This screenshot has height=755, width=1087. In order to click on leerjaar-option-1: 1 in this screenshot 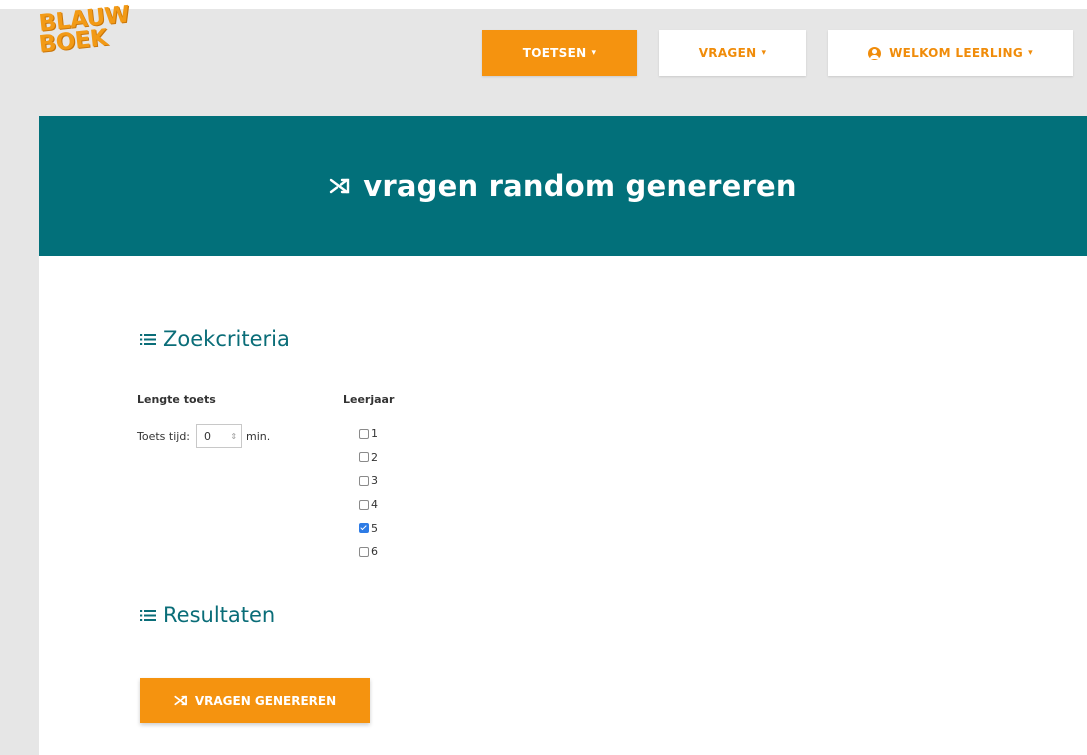, I will do `click(368, 434)`.